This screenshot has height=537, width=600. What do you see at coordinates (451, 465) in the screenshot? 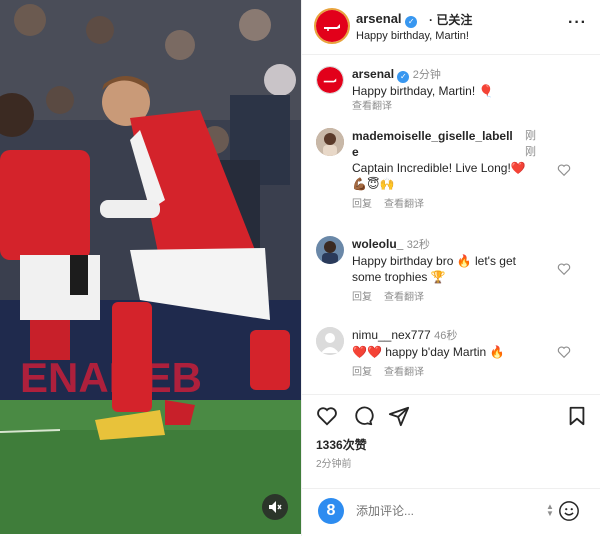
I see `post-actions-section: 1336次赞 2分钟前 8 ▲▼` at bounding box center [451, 465].